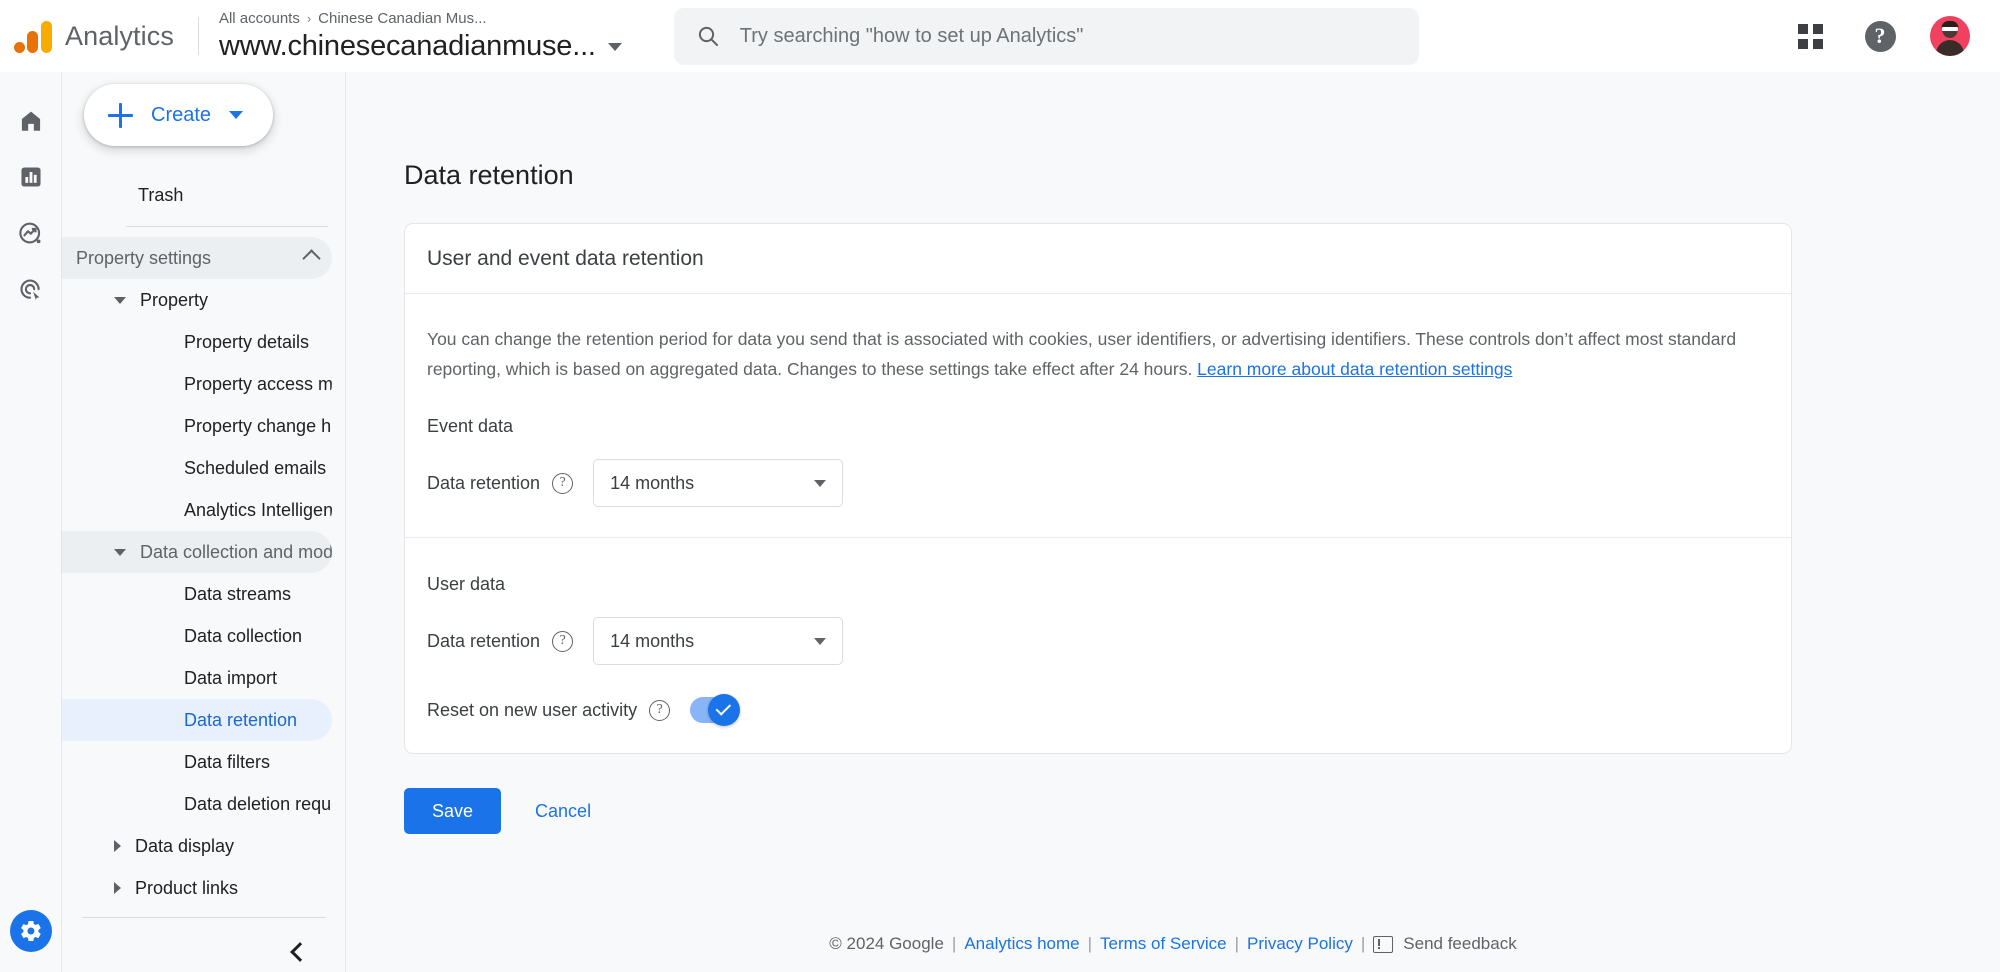  What do you see at coordinates (718, 483) in the screenshot?
I see `event-retention-select: 14 months` at bounding box center [718, 483].